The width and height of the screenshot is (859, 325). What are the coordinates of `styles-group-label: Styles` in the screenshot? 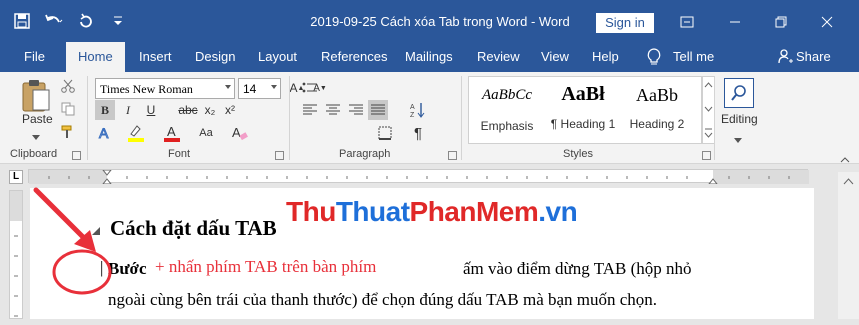 It's located at (578, 154).